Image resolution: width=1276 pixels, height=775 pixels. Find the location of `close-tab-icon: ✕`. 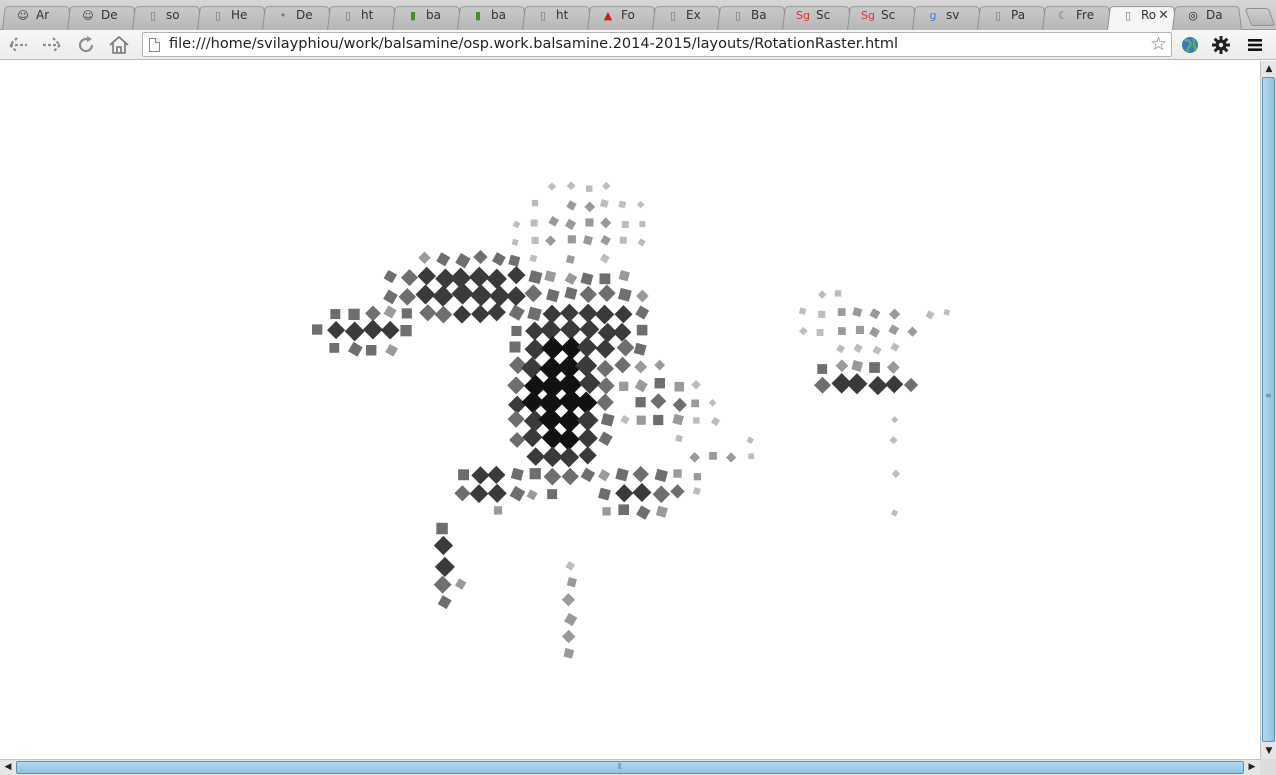

close-tab-icon: ✕ is located at coordinates (1163, 15).